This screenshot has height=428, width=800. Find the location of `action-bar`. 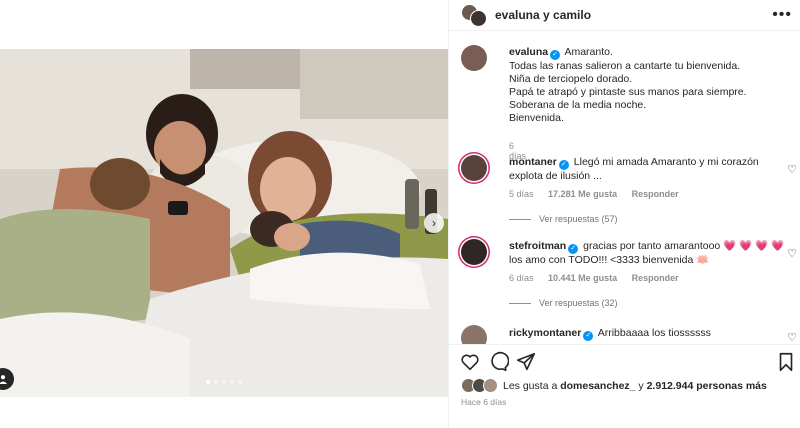

action-bar is located at coordinates (624, 361).